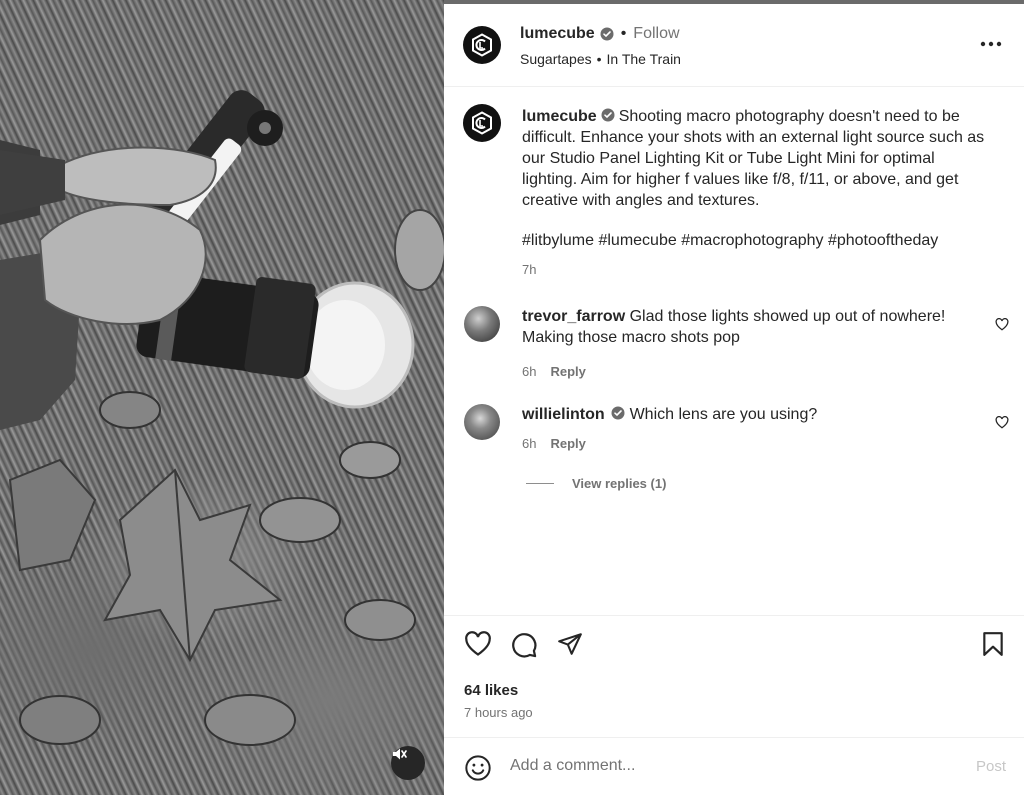 Image resolution: width=1024 pixels, height=795 pixels. I want to click on mute-button, so click(408, 763).